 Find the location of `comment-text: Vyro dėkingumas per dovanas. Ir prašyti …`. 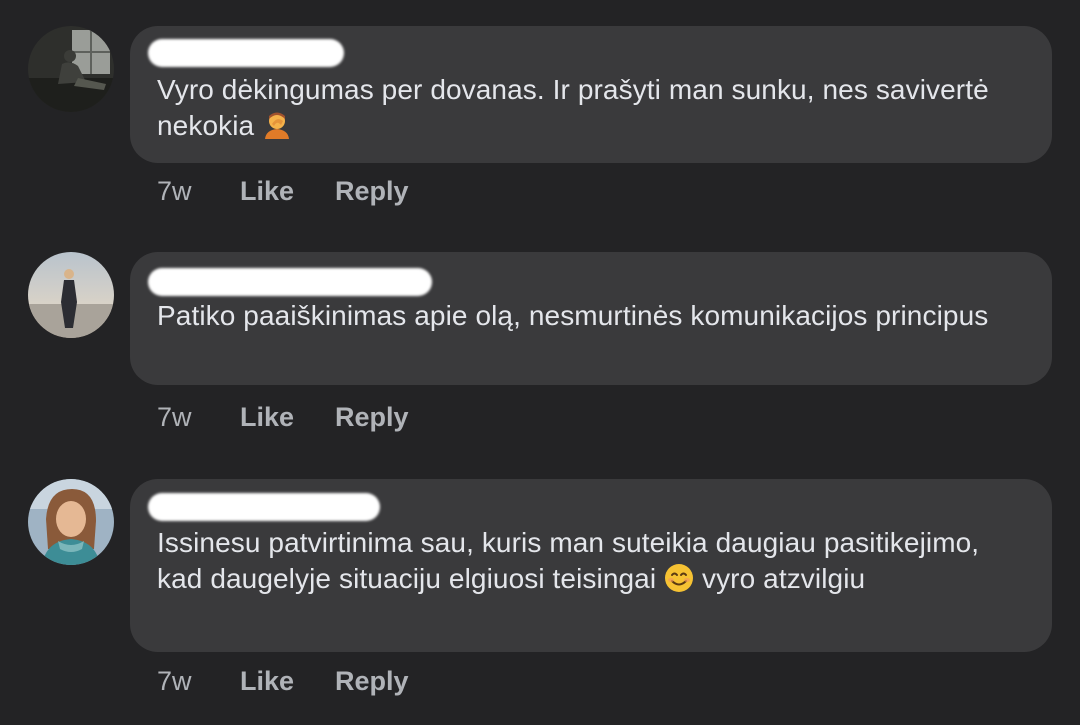

comment-text: Vyro dėkingumas per dovanas. Ir prašyti … is located at coordinates (591, 108).